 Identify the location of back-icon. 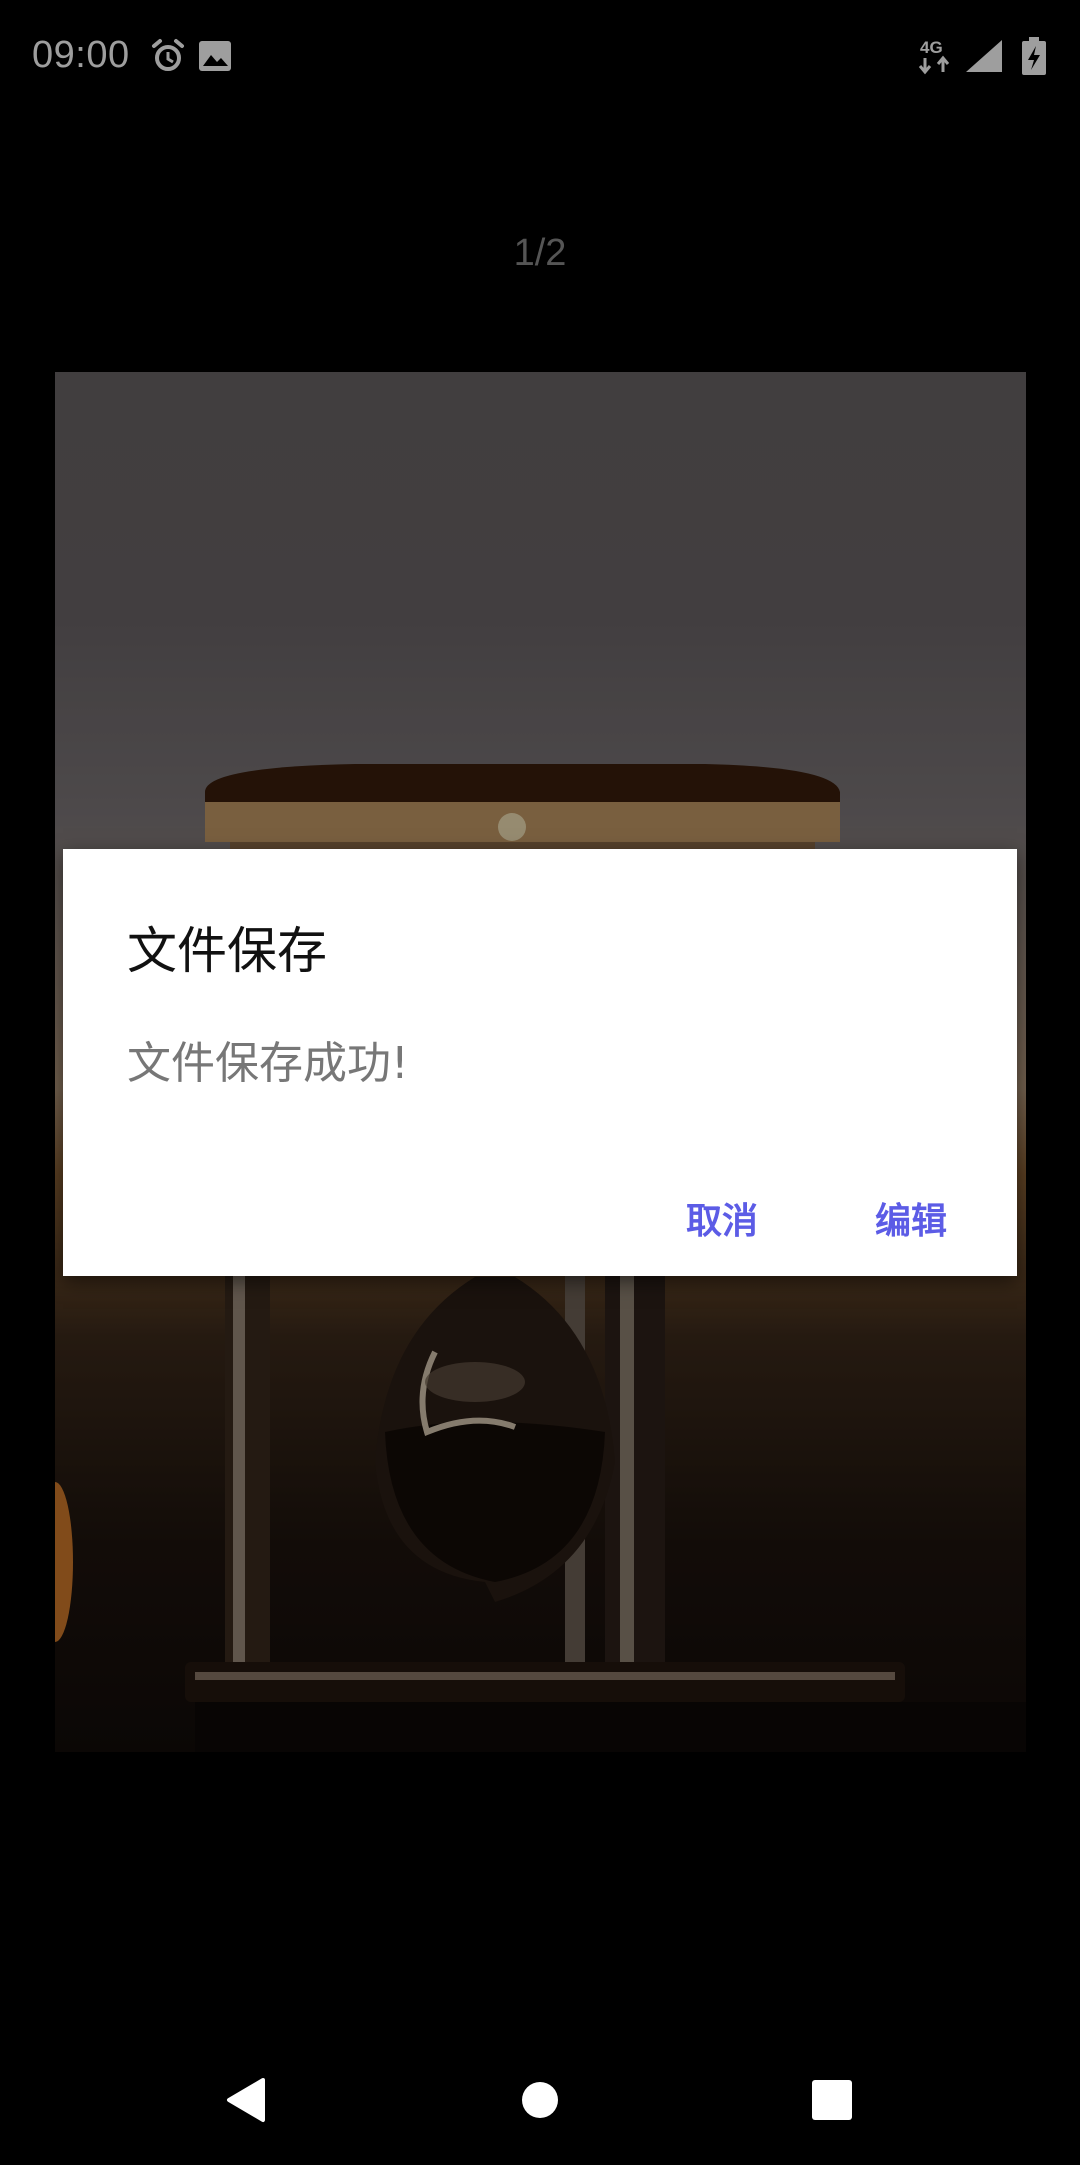
(246, 2100).